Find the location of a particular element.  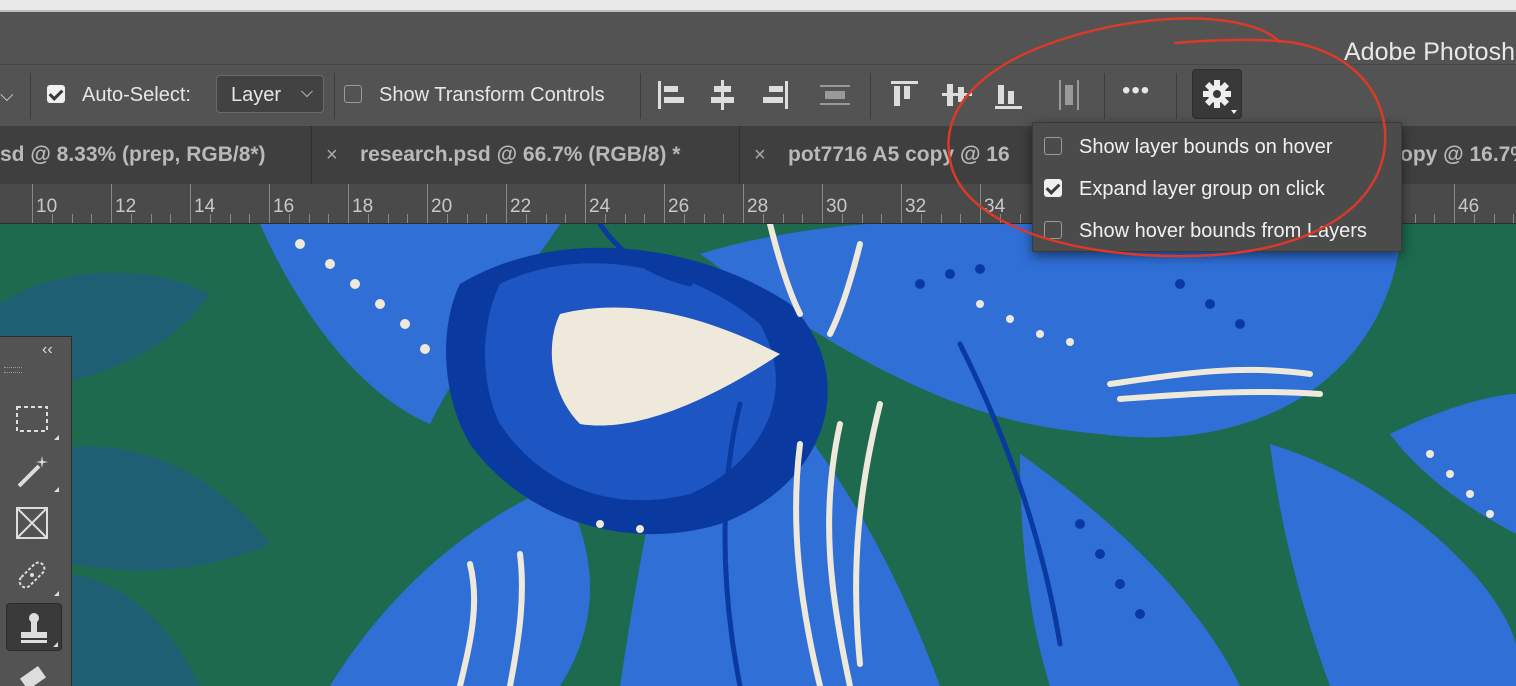

distribute-vertical-icon is located at coordinates (835, 95).